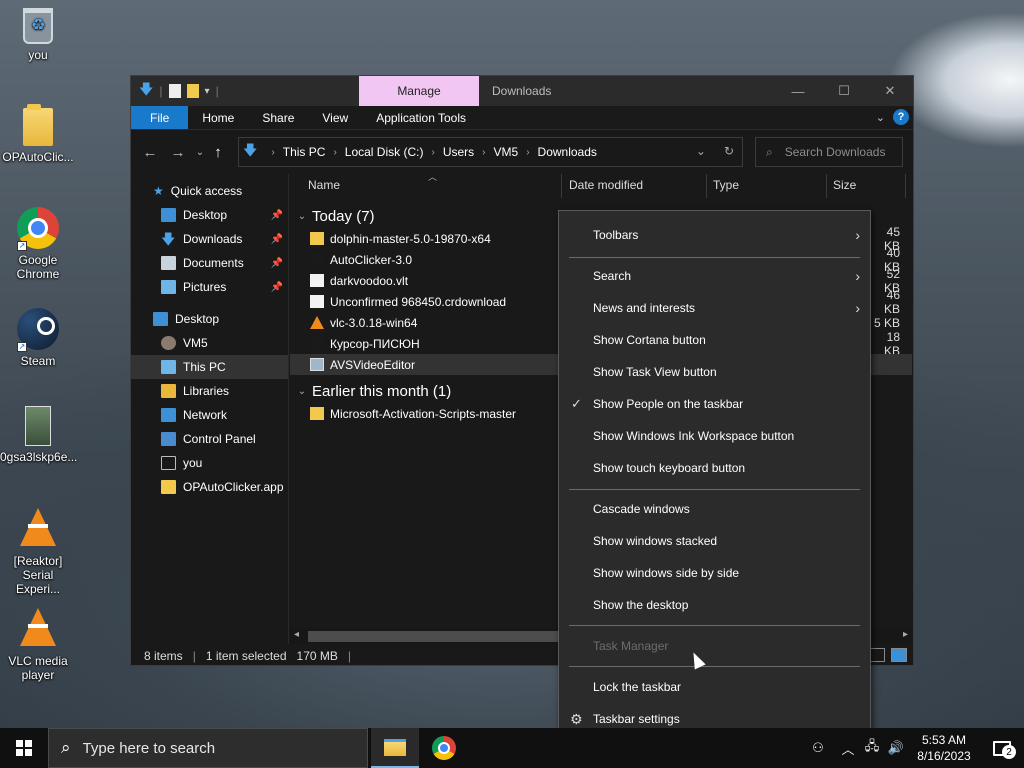 This screenshot has height=768, width=1024. I want to click on nav-label: you, so click(193, 463).